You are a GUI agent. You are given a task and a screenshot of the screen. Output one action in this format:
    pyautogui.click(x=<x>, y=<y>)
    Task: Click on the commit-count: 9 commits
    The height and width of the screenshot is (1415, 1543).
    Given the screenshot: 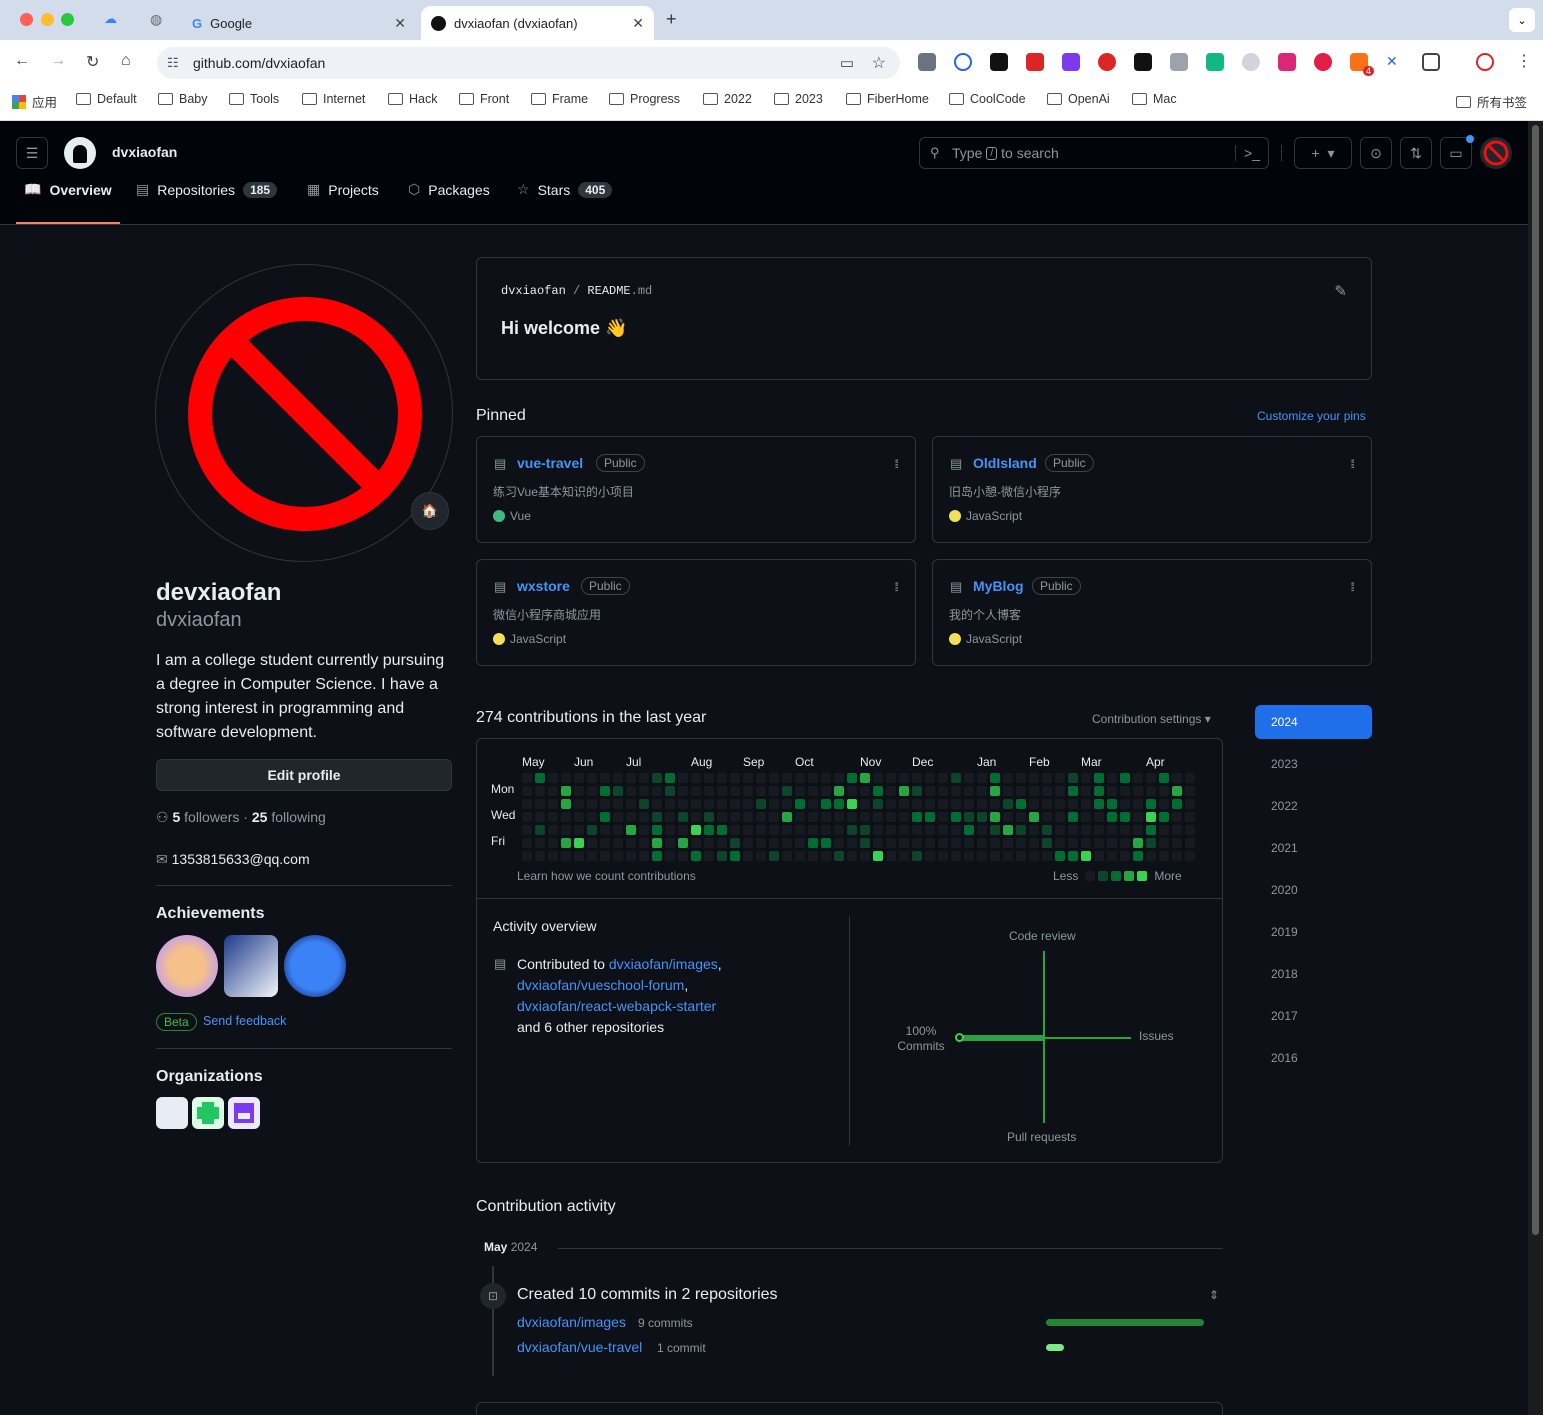 What is the action you would take?
    pyautogui.click(x=665, y=1323)
    